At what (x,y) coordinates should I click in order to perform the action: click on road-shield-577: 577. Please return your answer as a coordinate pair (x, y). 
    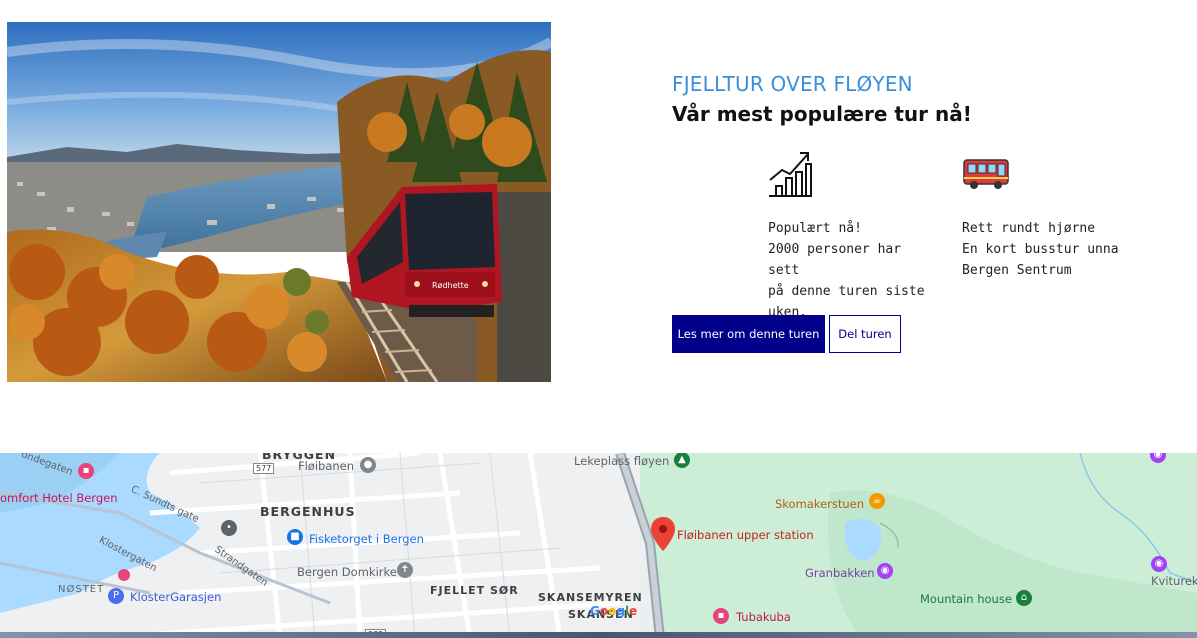
    Looking at the image, I should click on (264, 468).